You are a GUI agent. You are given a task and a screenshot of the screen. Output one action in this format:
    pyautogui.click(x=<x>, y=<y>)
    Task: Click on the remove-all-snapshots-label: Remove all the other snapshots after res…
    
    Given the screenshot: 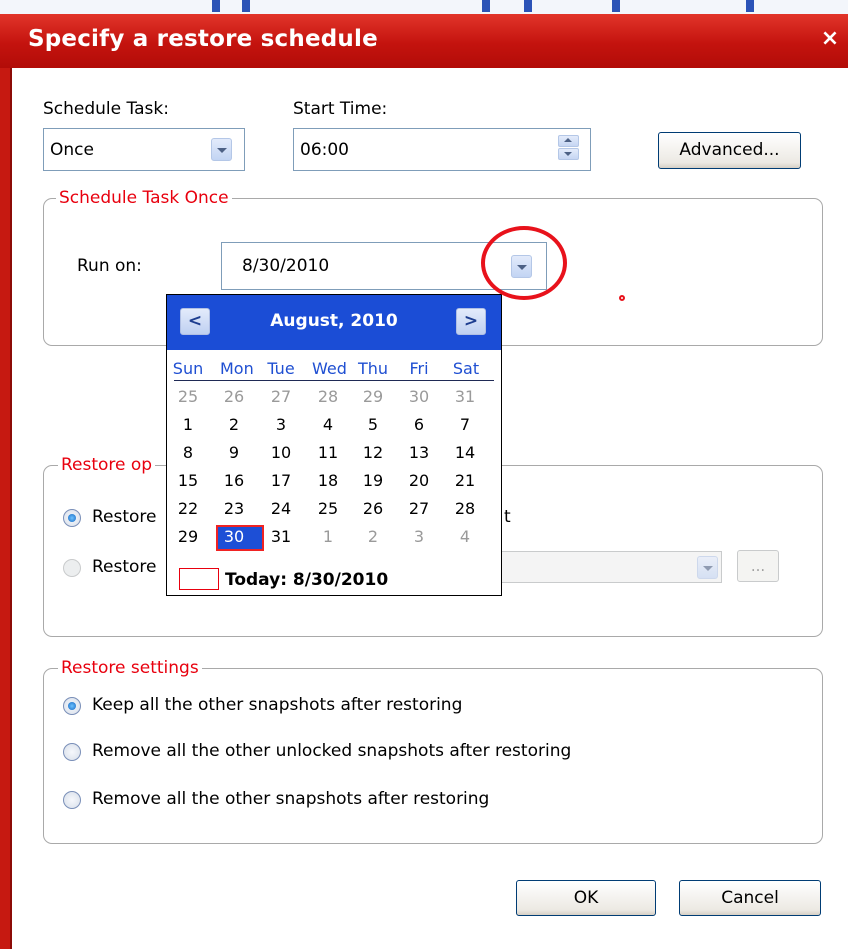 What is the action you would take?
    pyautogui.click(x=291, y=799)
    